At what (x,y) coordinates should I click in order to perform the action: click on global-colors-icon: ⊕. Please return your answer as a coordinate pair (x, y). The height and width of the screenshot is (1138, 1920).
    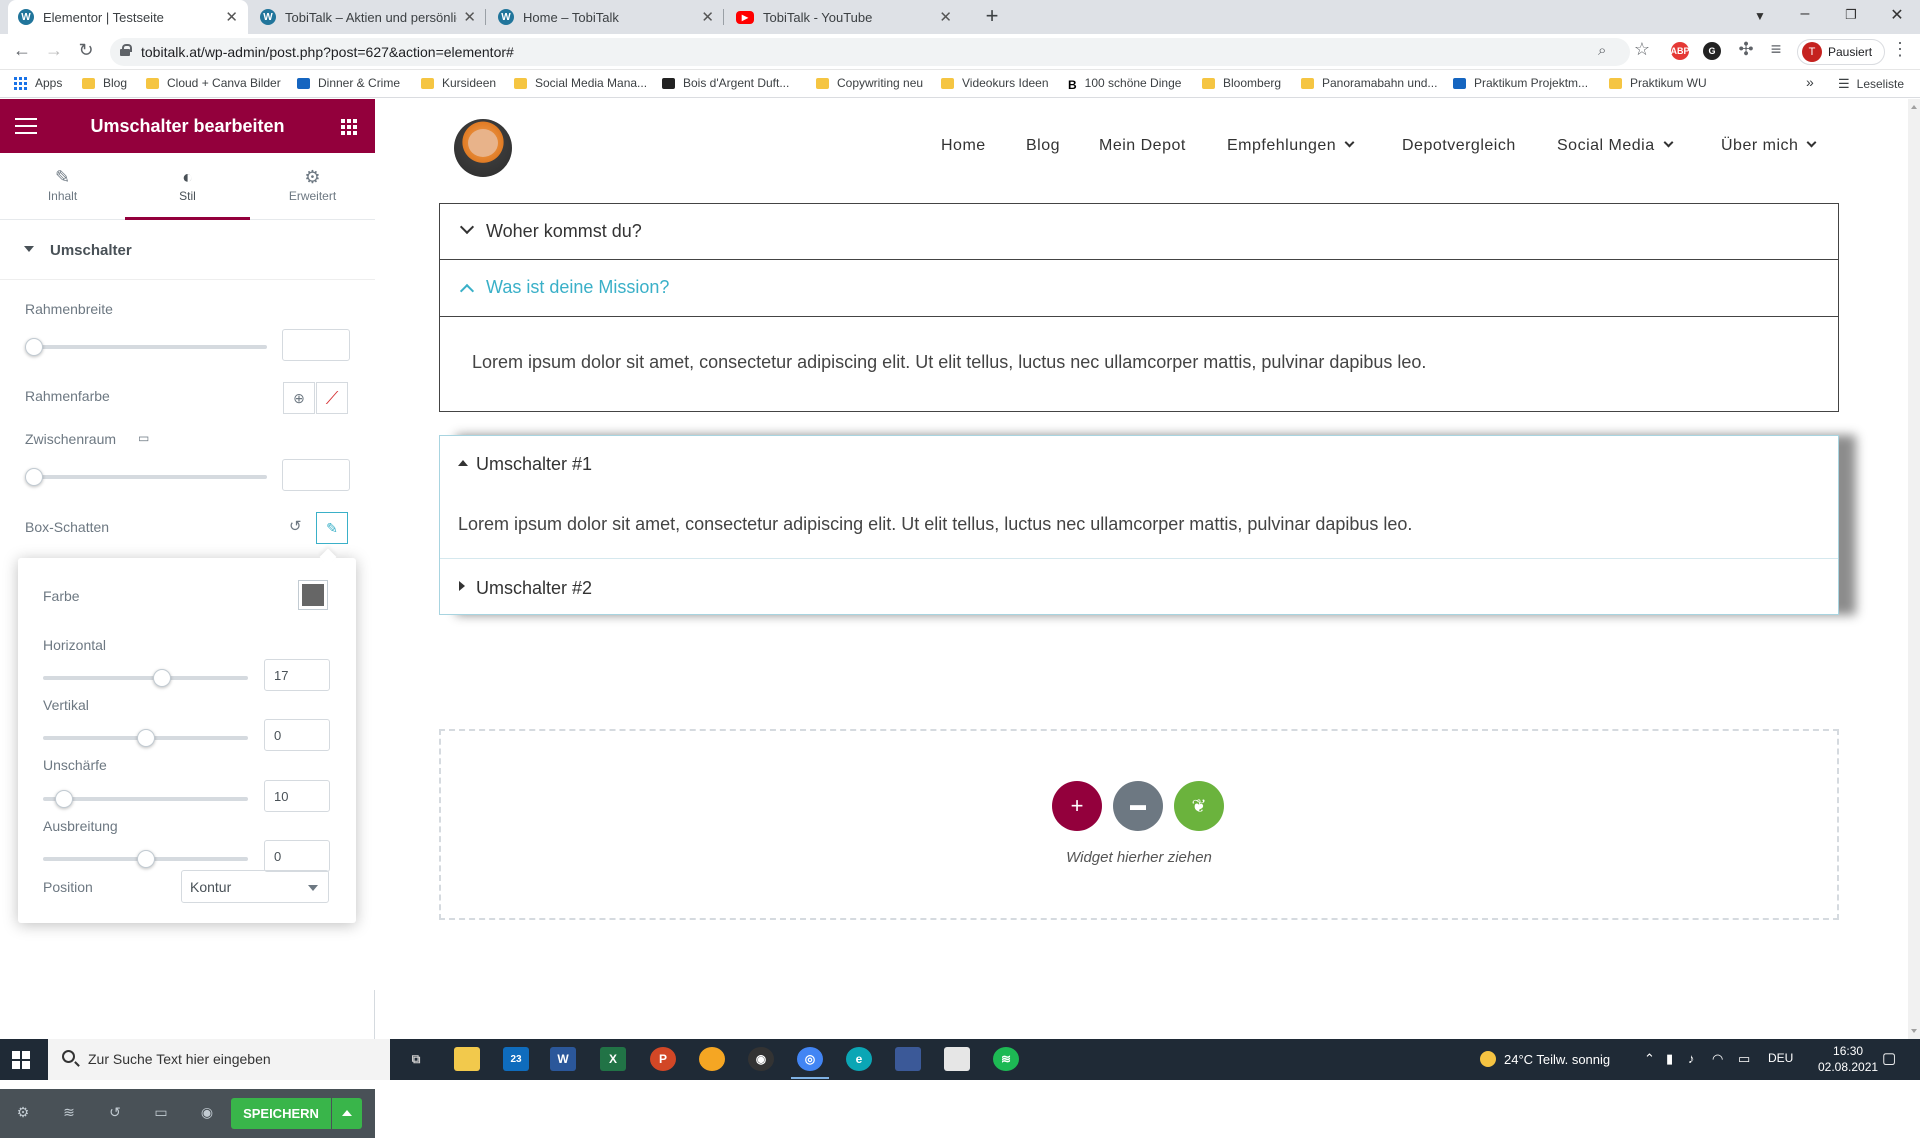
    Looking at the image, I should click on (299, 398).